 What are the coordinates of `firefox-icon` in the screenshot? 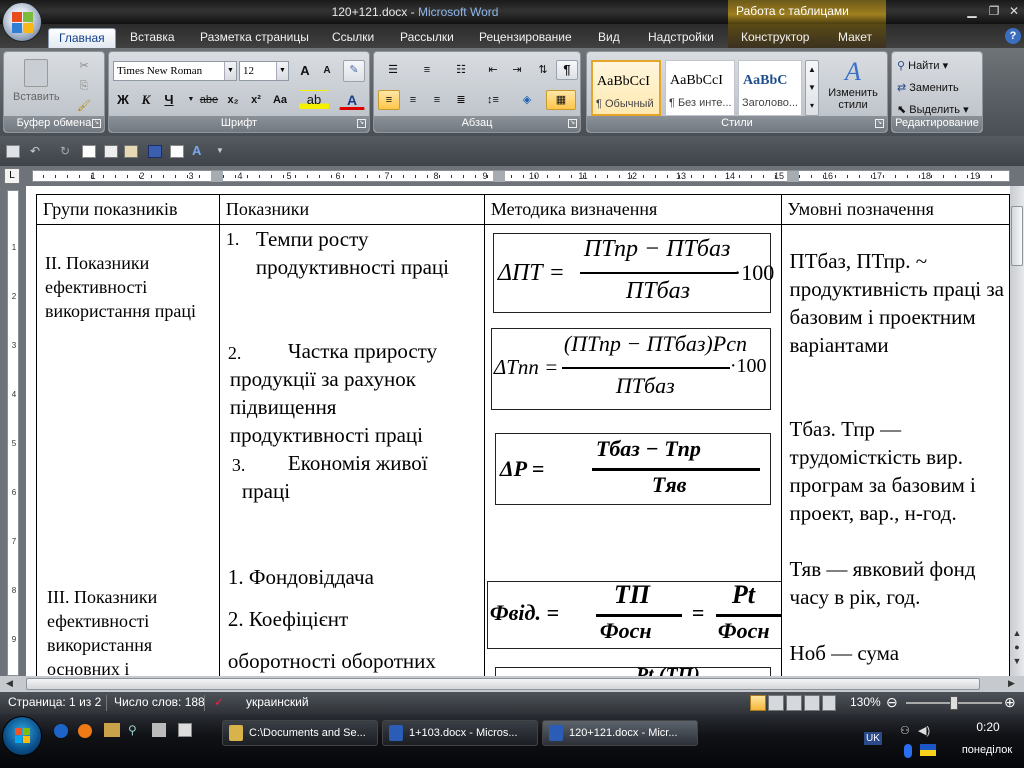 It's located at (85, 731).